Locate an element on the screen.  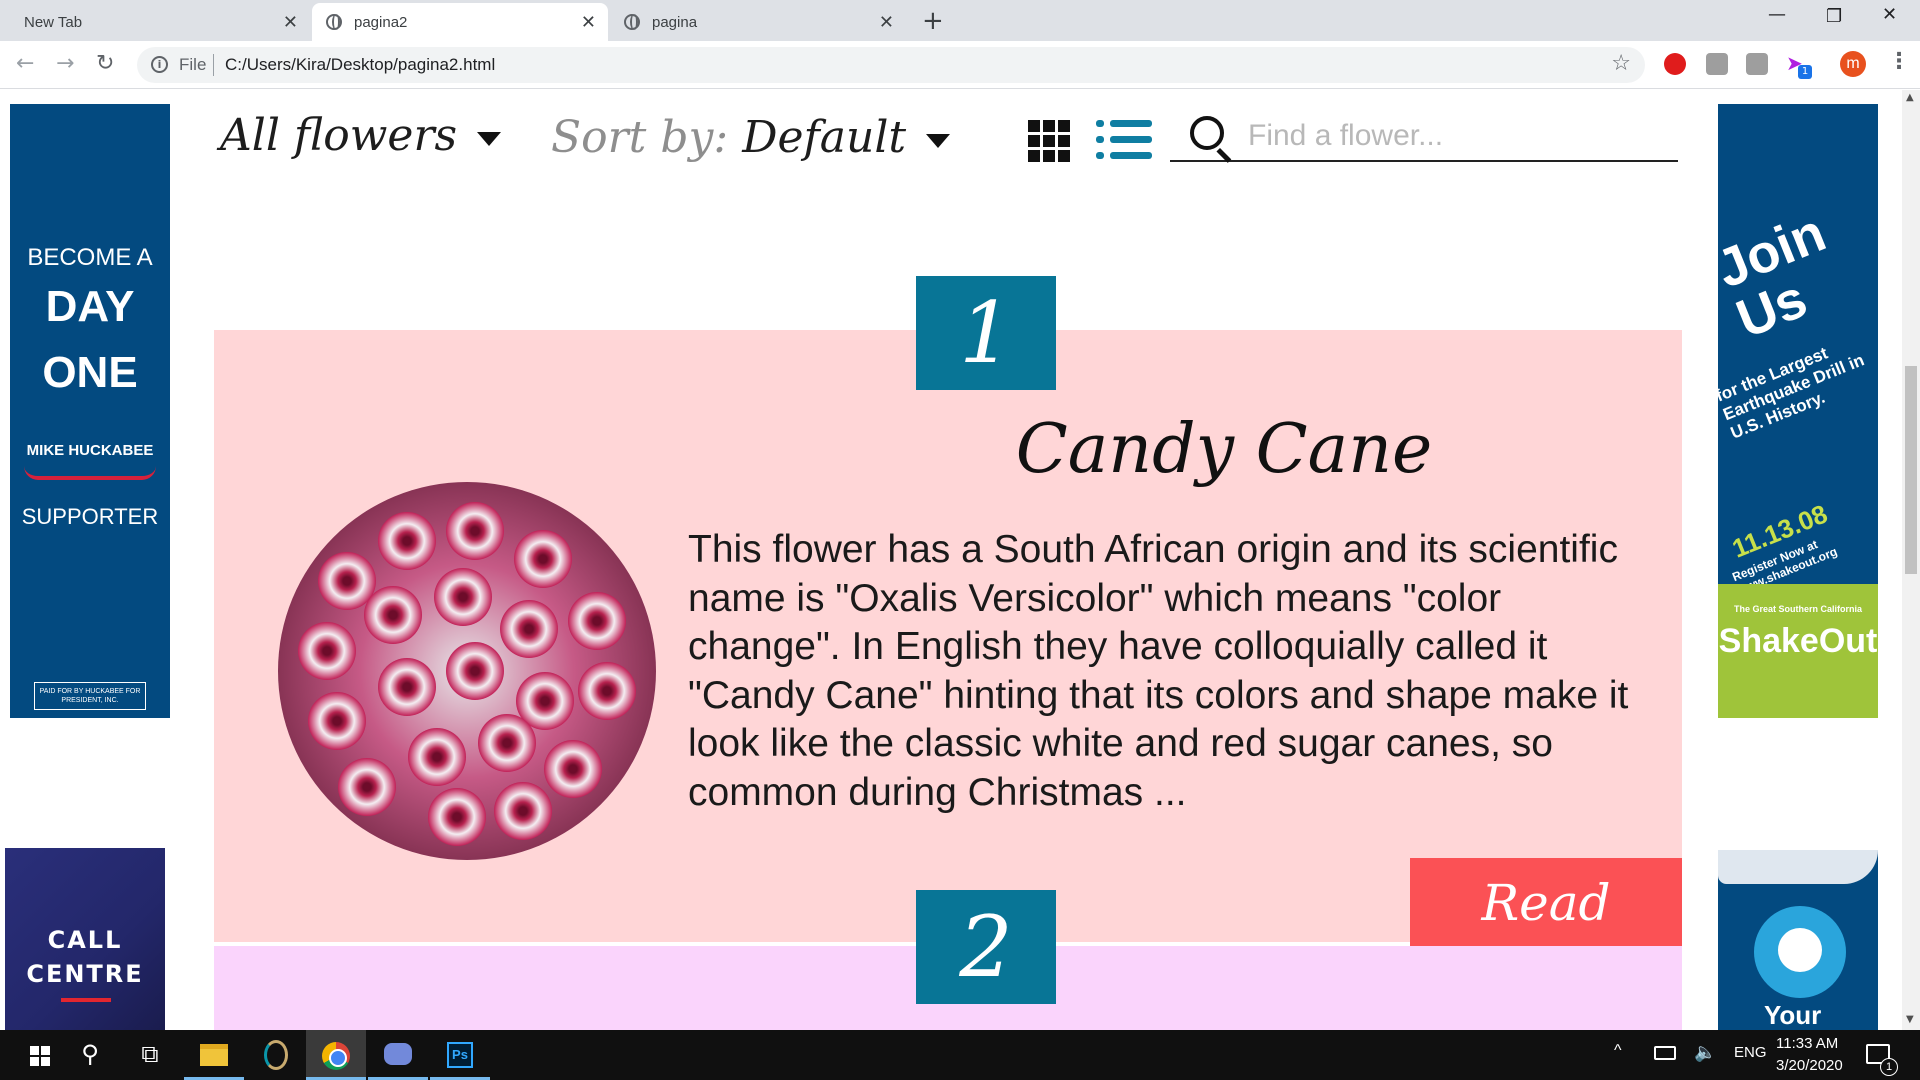
reload-icon: ↻ is located at coordinates (105, 63).